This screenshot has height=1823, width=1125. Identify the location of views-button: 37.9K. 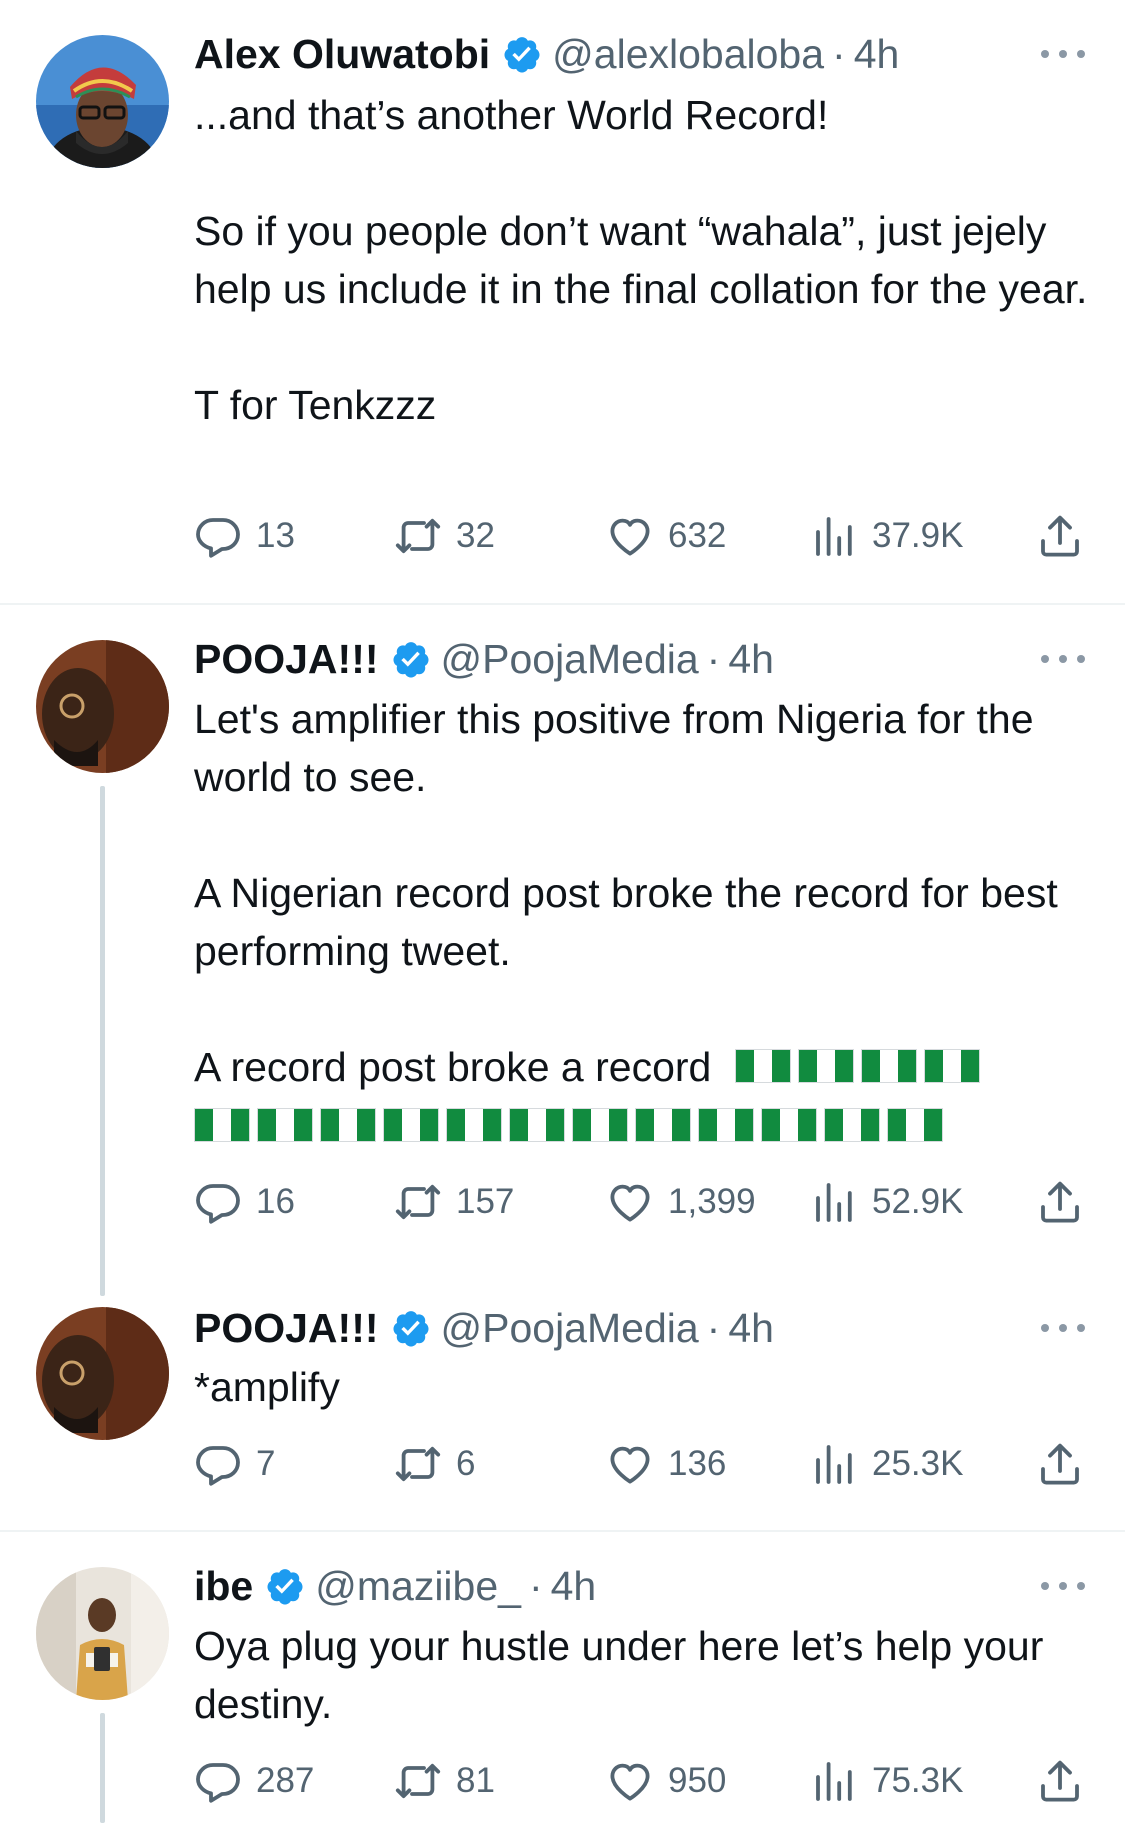
(886, 536).